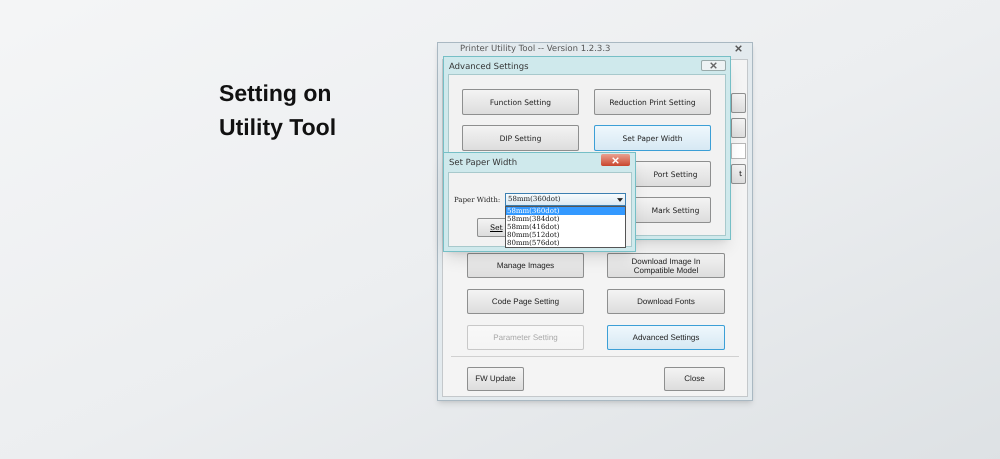  What do you see at coordinates (489, 67) in the screenshot?
I see `dialog-title: Advanced Settings` at bounding box center [489, 67].